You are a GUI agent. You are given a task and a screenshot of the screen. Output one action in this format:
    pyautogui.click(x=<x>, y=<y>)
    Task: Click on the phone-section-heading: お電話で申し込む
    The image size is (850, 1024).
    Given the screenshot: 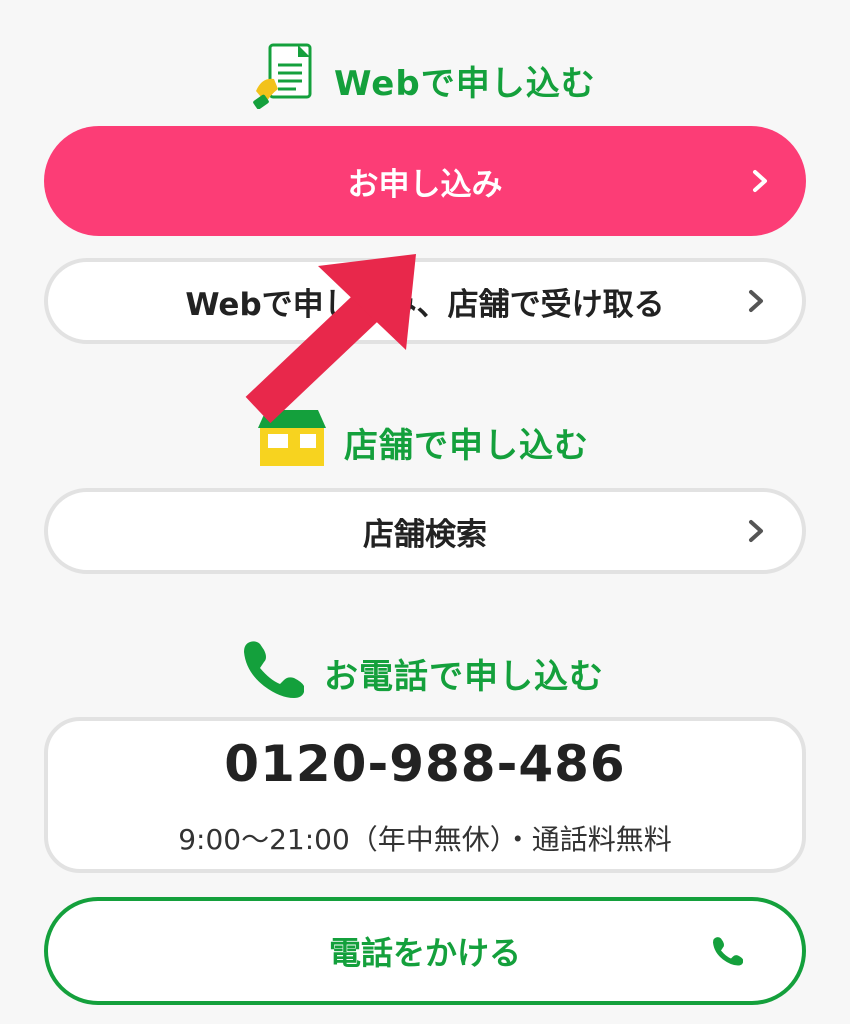 What is the action you would take?
    pyautogui.click(x=423, y=673)
    